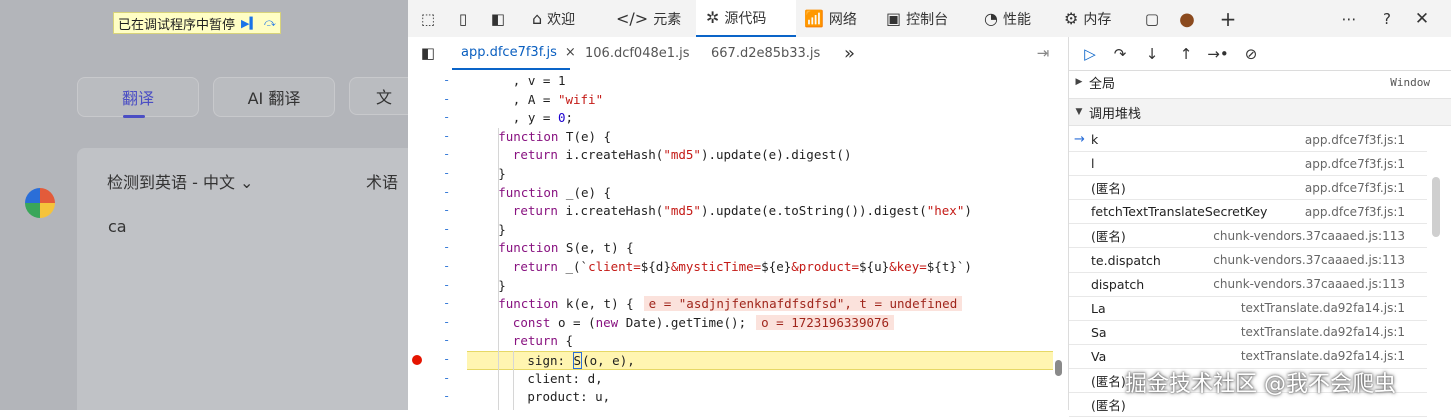 Image resolution: width=1451 pixels, height=417 pixels. I want to click on call-stack-frame: La textTranslate.da92fa14.js:1, so click(1248, 309).